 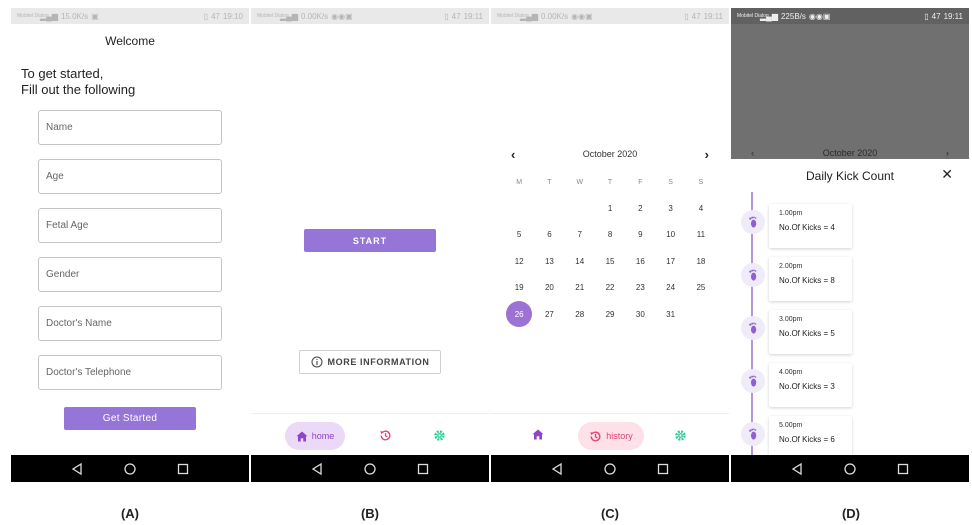 I want to click on calendar-day: 20, so click(x=549, y=288).